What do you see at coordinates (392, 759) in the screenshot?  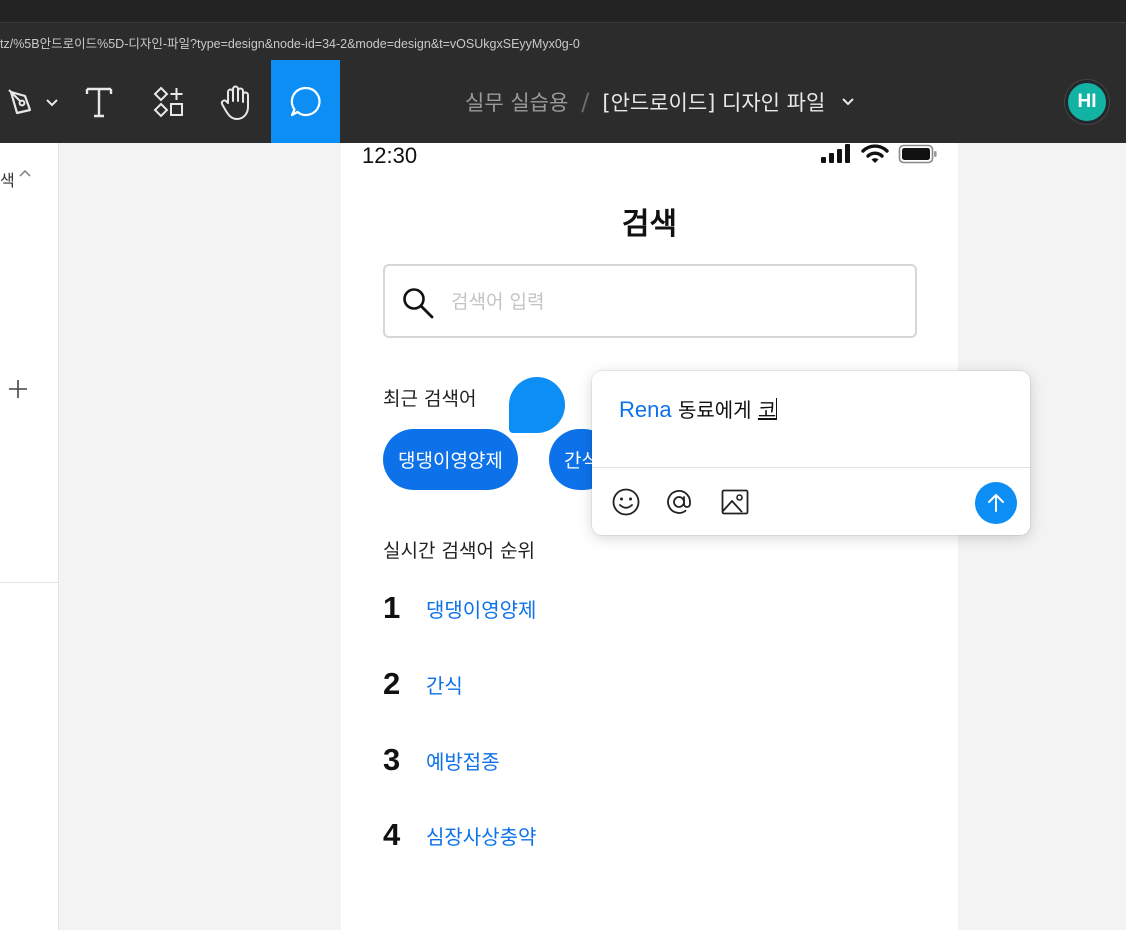 I see `rank-number: 3` at bounding box center [392, 759].